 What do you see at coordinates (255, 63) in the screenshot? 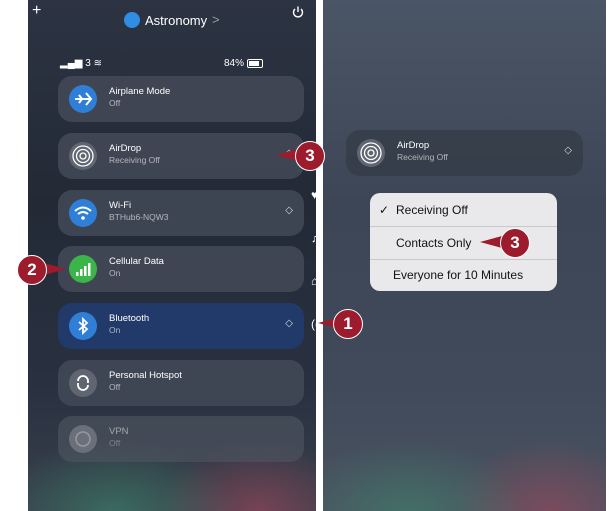
I see `battery-icon` at bounding box center [255, 63].